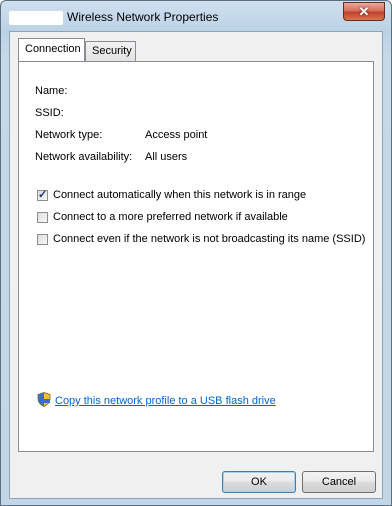  I want to click on ok-button: OK, so click(259, 482).